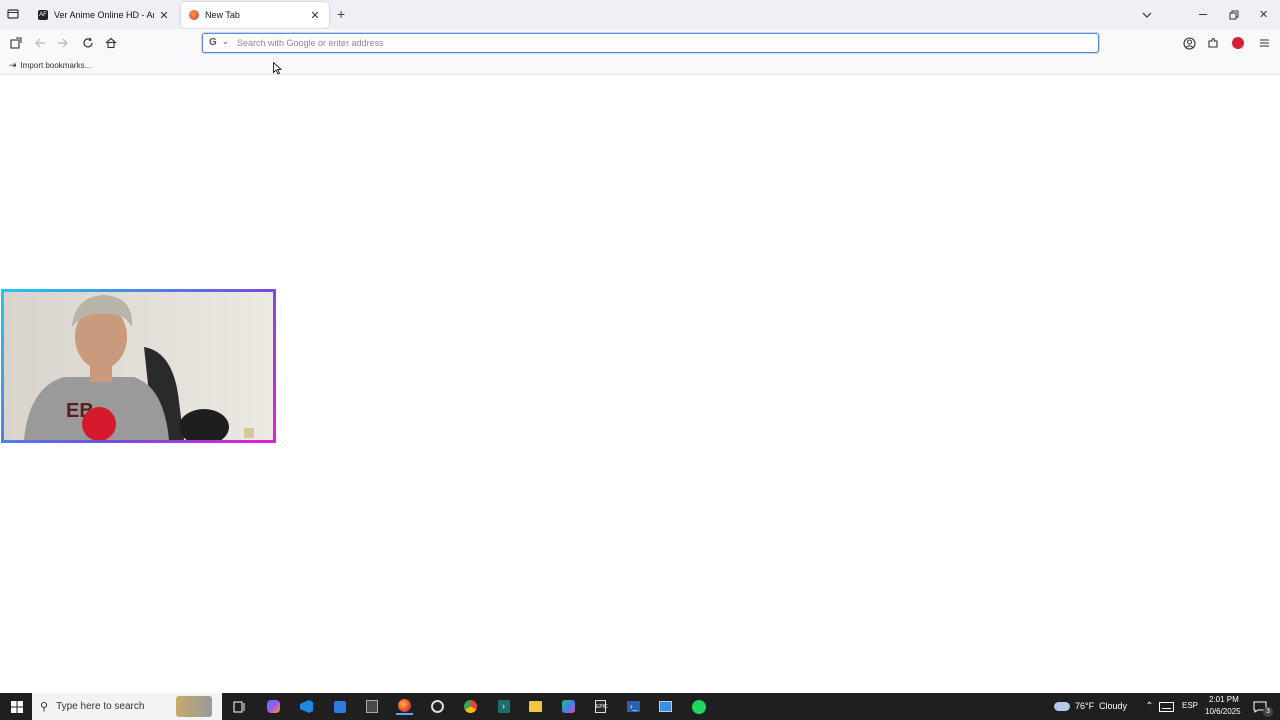 This screenshot has height=720, width=1280. Describe the element at coordinates (1223, 711) in the screenshot. I see `clock-date: 10/6/2025` at that location.